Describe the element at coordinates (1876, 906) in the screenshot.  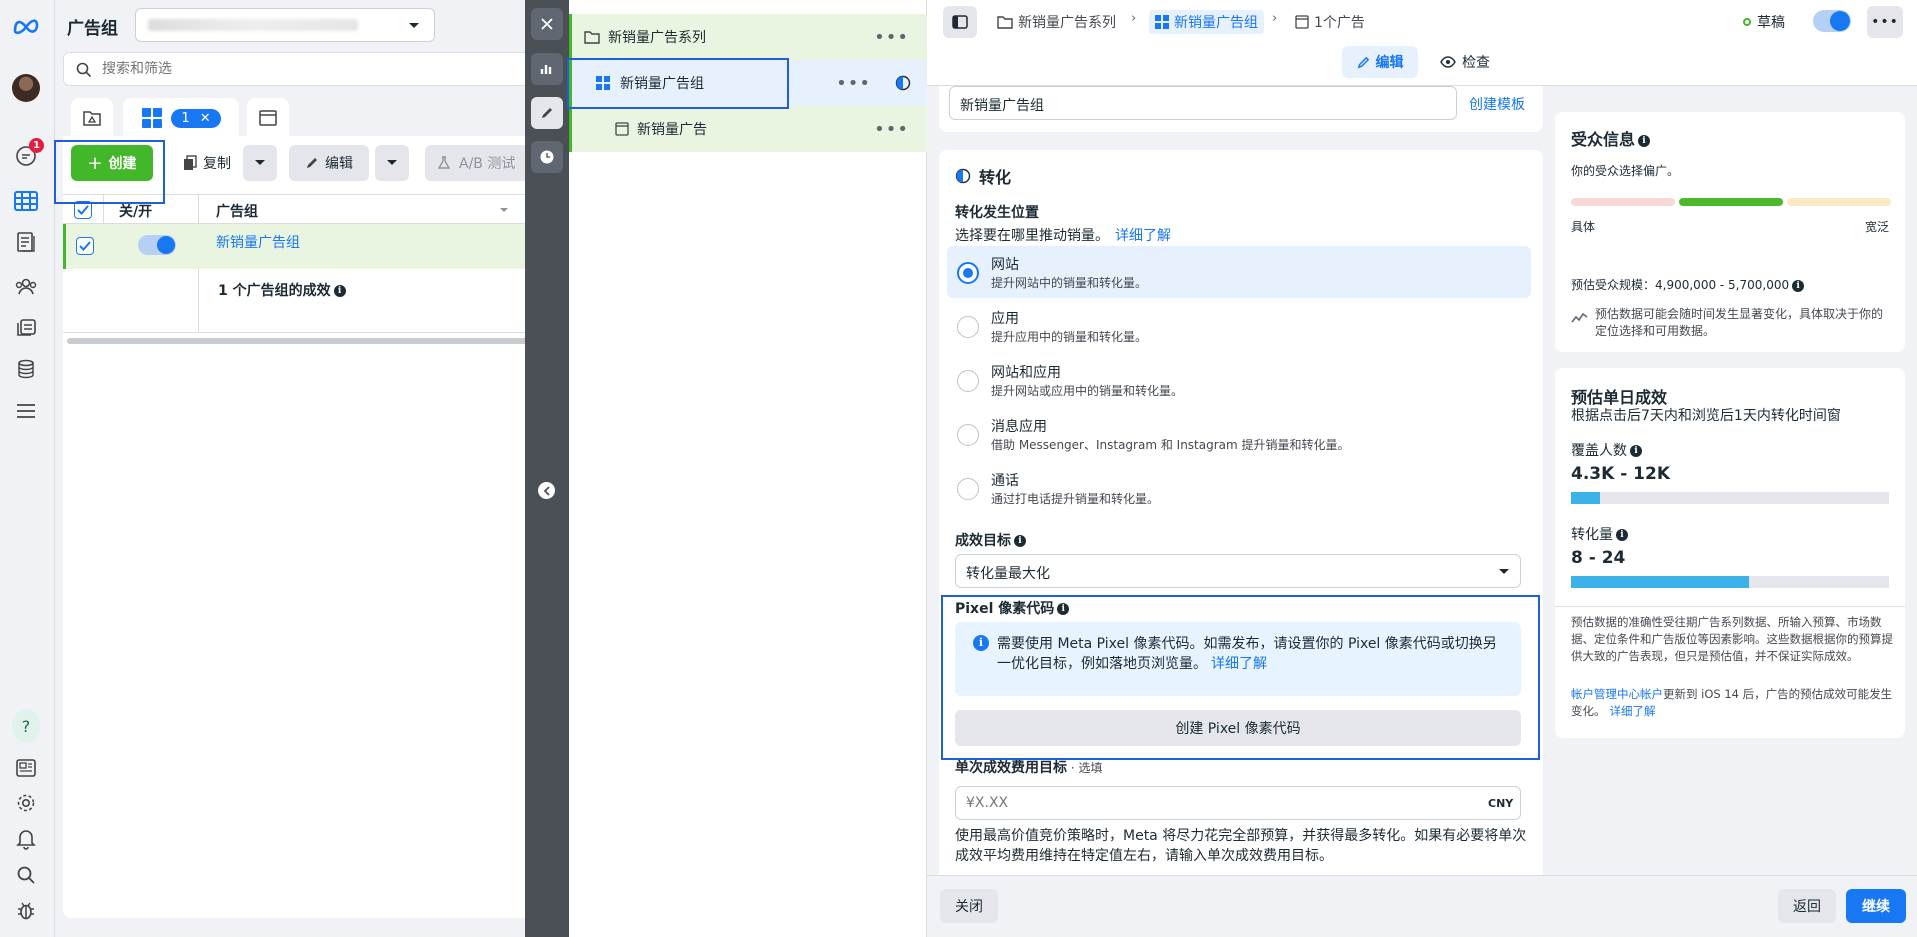
I see `continue-button: 继续` at that location.